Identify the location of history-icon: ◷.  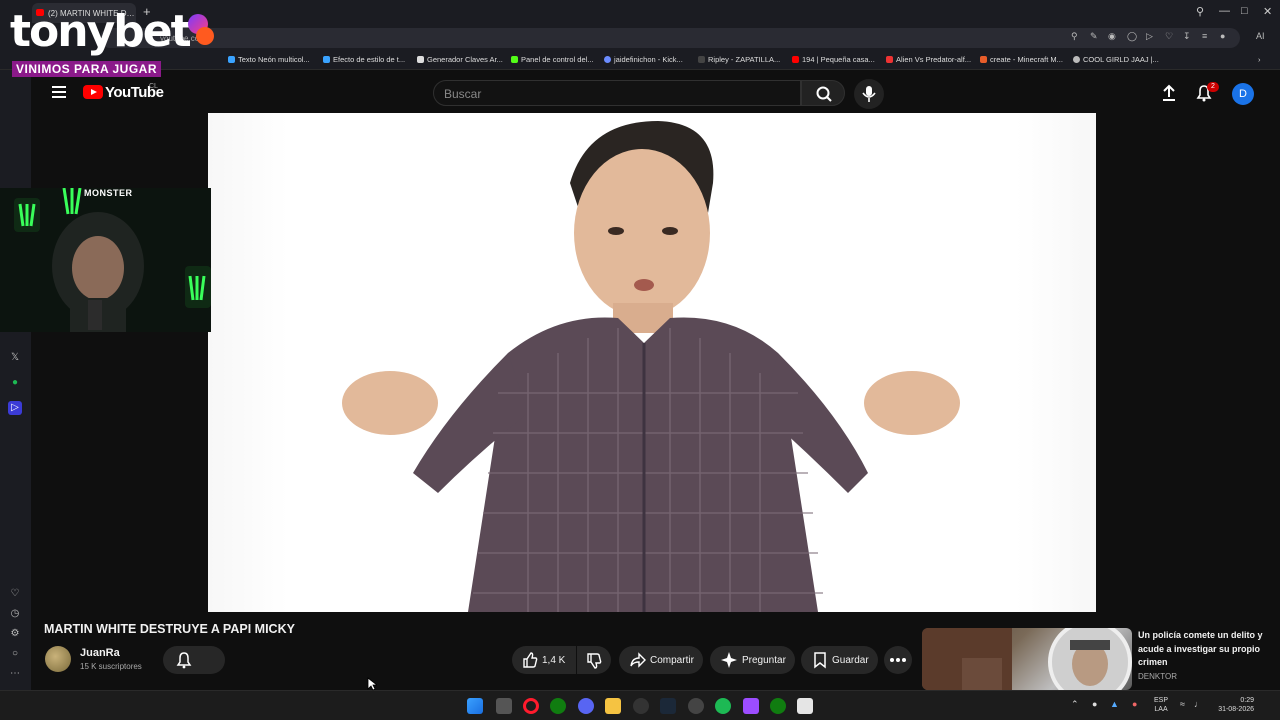
(15, 614).